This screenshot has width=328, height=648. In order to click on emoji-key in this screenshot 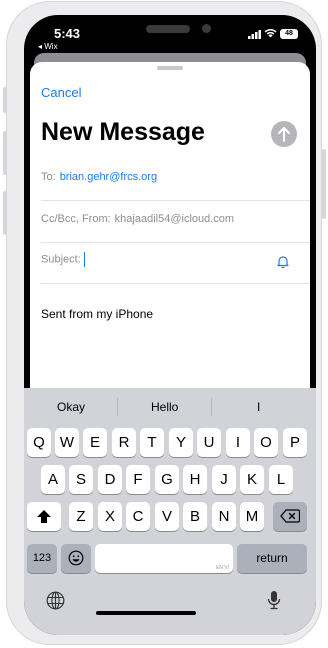, I will do `click(76, 558)`.